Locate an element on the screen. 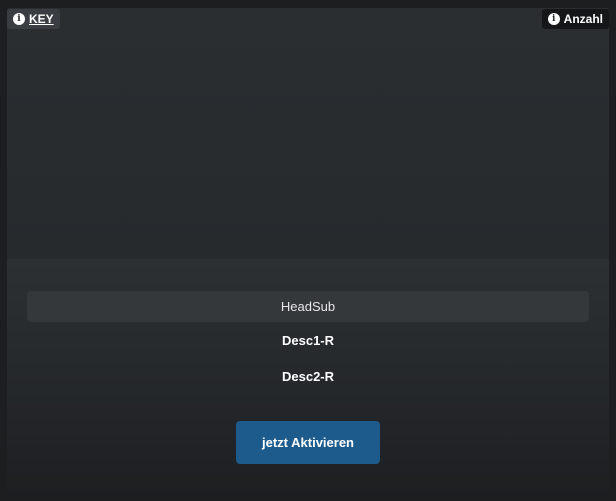  count-badge: i Anzahl is located at coordinates (575, 19).